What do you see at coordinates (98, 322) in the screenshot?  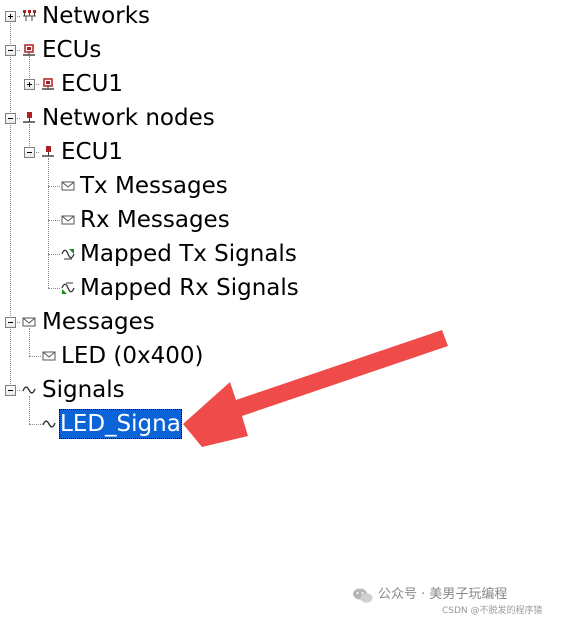 I see `tree-item-messages: Messages` at bounding box center [98, 322].